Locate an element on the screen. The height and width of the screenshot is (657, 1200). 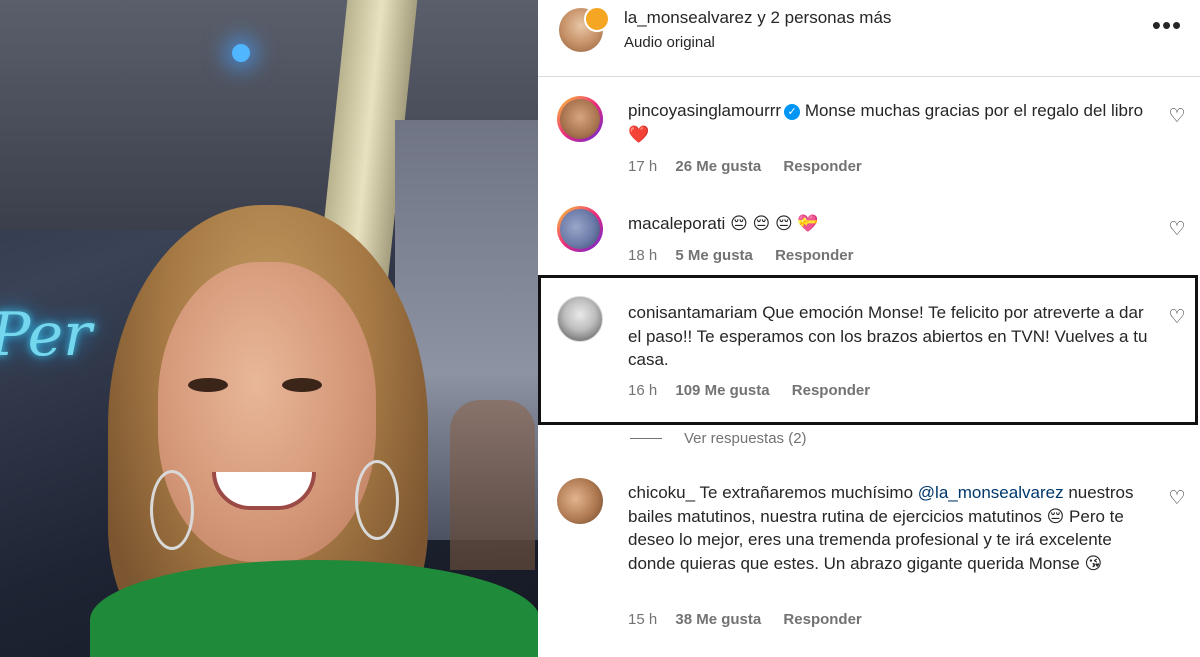
comment-body: Te extrañaremos muchísimo is located at coordinates (806, 492).